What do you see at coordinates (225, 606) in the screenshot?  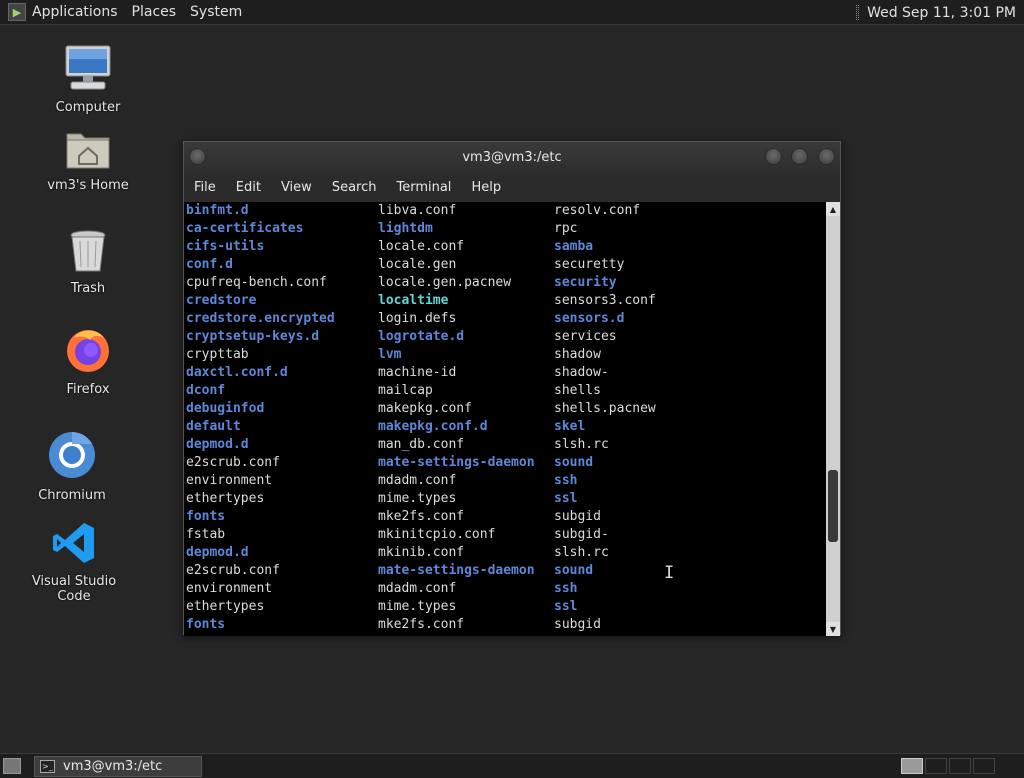 I see `ls-entry-file: ethertypes` at bounding box center [225, 606].